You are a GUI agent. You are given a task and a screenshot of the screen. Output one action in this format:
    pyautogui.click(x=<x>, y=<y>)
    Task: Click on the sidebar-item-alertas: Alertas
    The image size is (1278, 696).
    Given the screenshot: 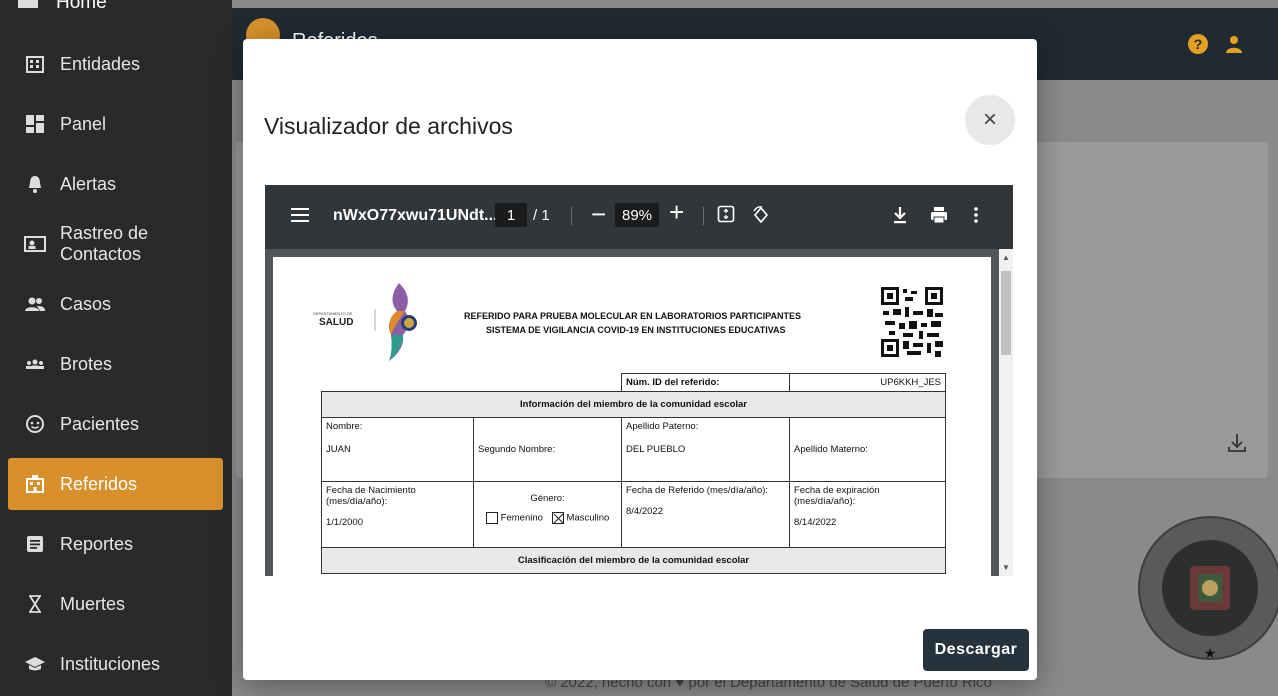 What is the action you would take?
    pyautogui.click(x=115, y=184)
    